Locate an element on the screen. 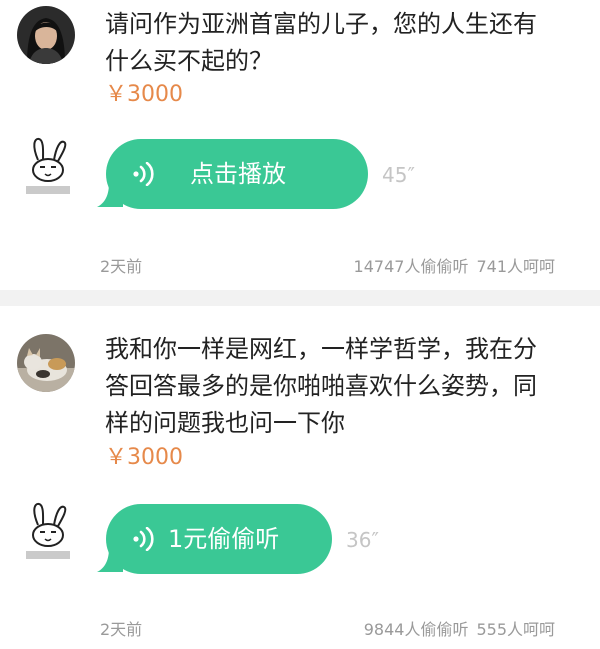 The height and width of the screenshot is (649, 600). answer-meta: 2天前 14747人偷偷听 741人呵呵 is located at coordinates (300, 265).